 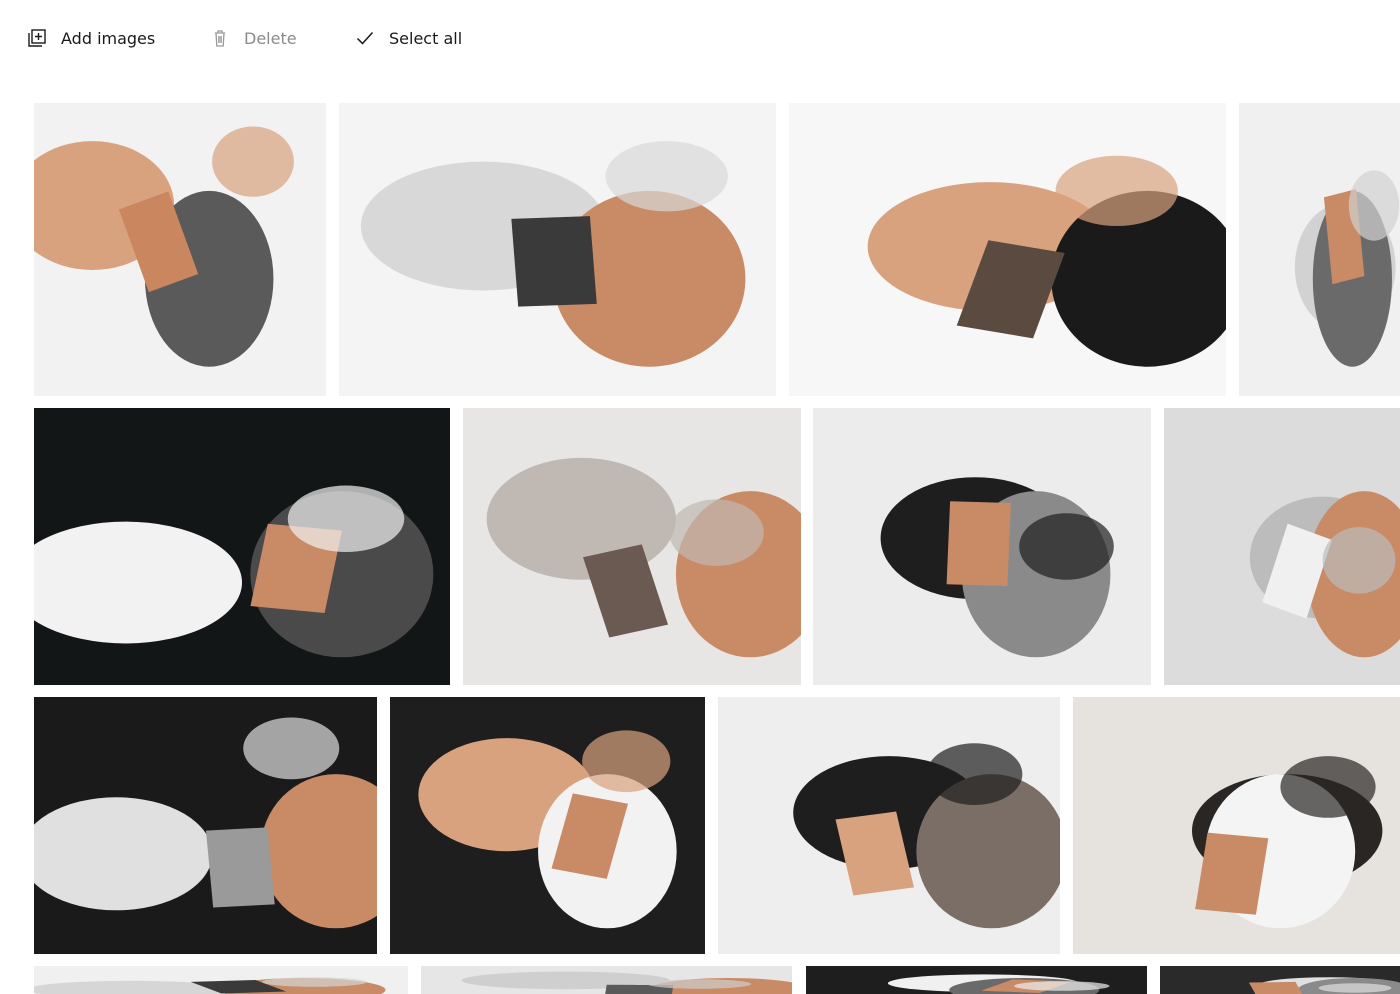 I want to click on checkmark-icon, so click(x=365, y=38).